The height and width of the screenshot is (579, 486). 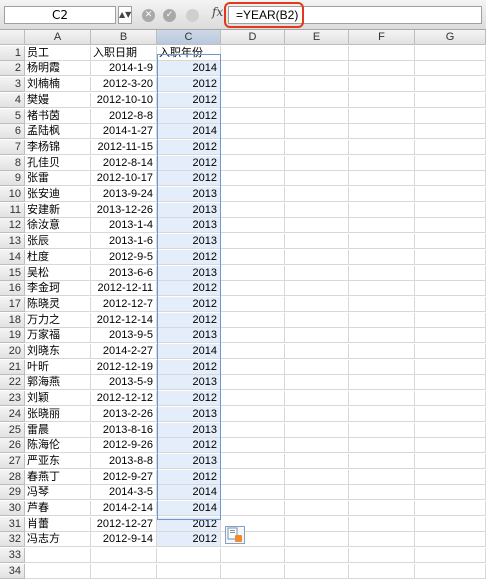 What do you see at coordinates (189, 37) in the screenshot?
I see `column-header-c: C` at bounding box center [189, 37].